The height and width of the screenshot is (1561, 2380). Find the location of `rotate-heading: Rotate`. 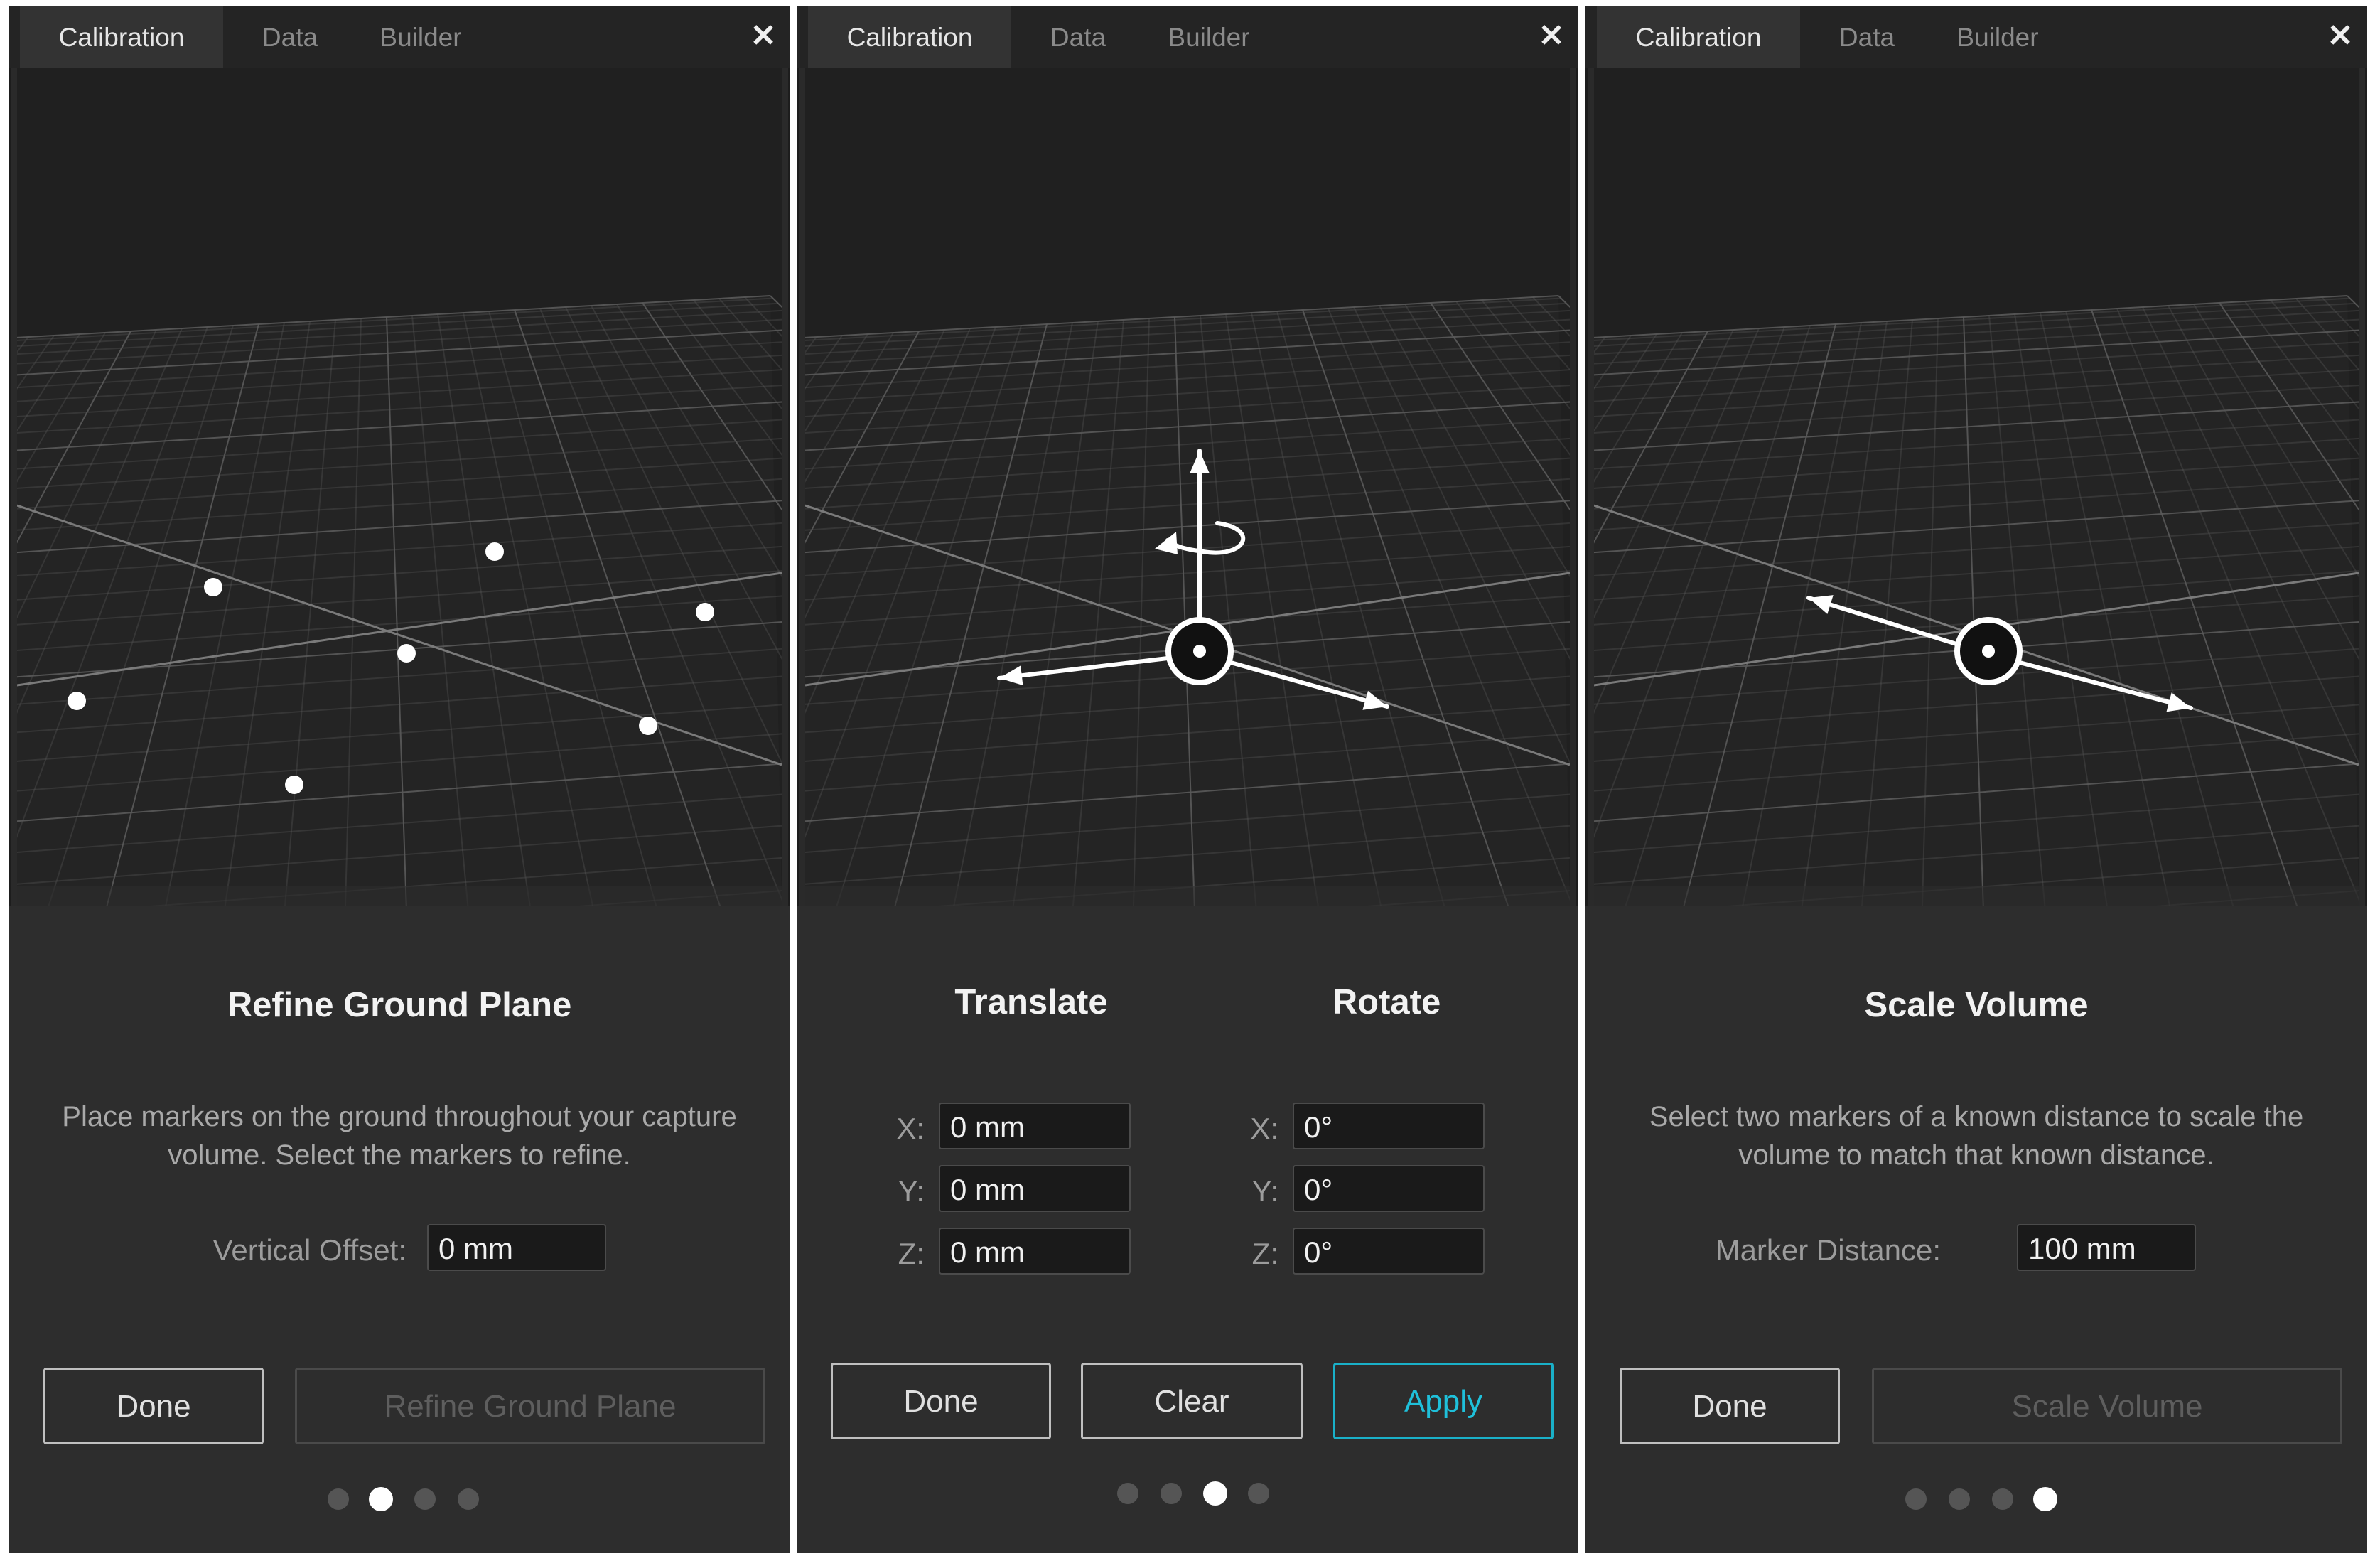

rotate-heading: Rotate is located at coordinates (1387, 1002).